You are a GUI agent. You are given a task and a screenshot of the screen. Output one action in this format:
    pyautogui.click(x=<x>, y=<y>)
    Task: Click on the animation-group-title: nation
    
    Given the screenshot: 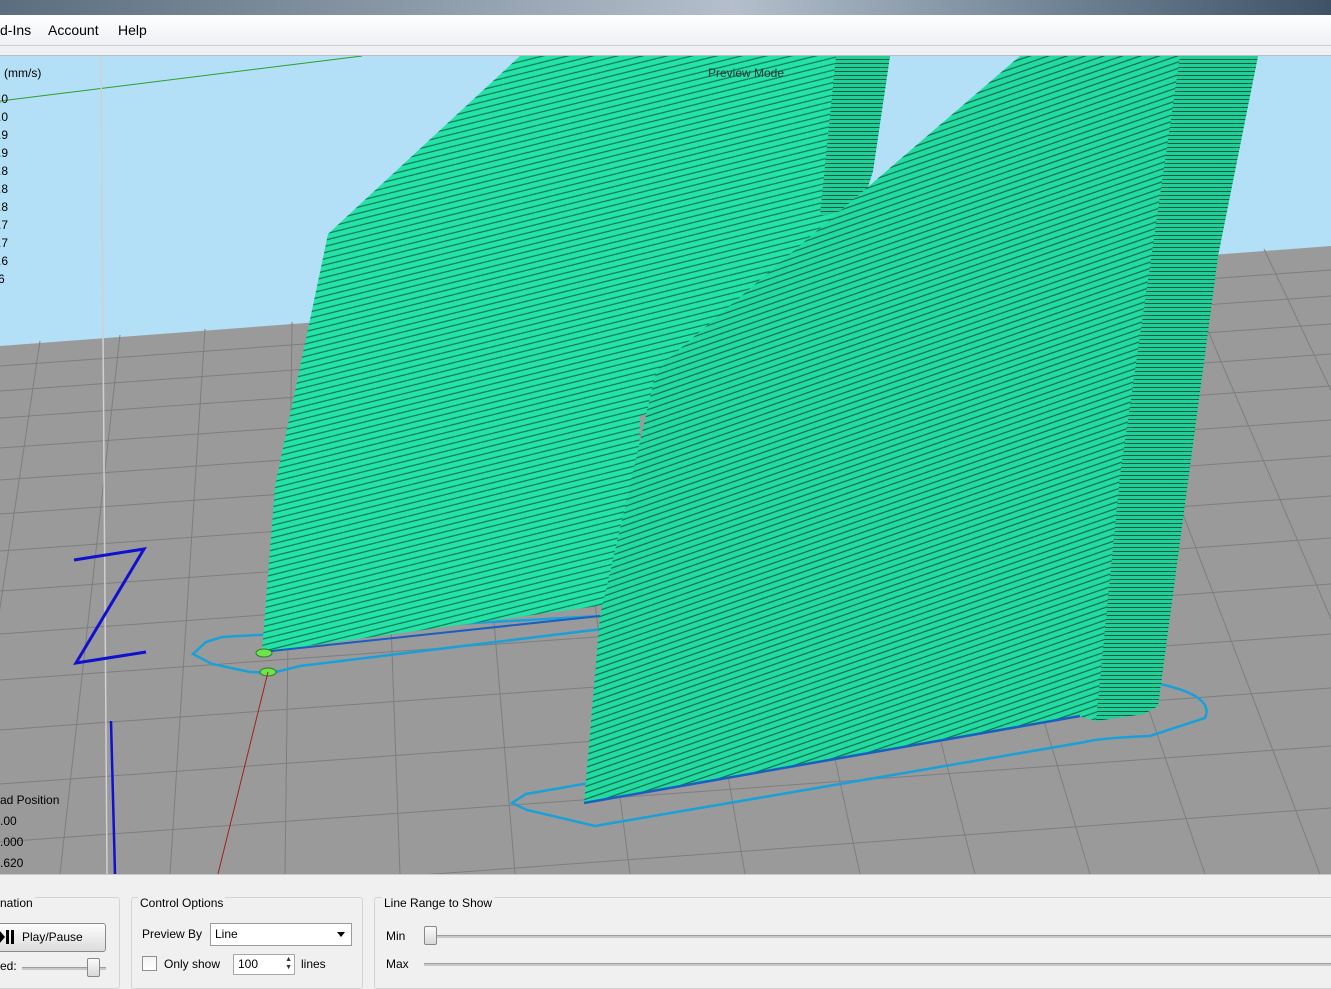 What is the action you would take?
    pyautogui.click(x=17, y=903)
    